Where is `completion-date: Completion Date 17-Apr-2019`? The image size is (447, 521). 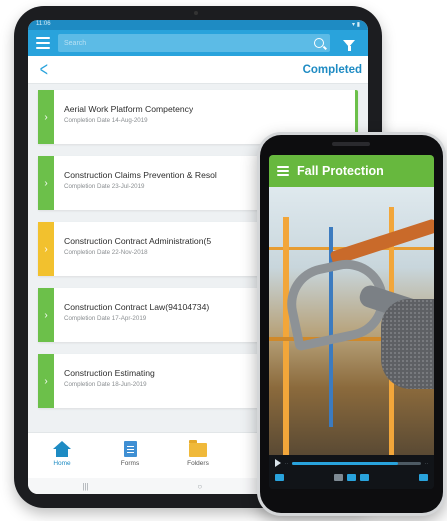
completion-date: Completion Date 17-Apr-2019 is located at coordinates (105, 318).